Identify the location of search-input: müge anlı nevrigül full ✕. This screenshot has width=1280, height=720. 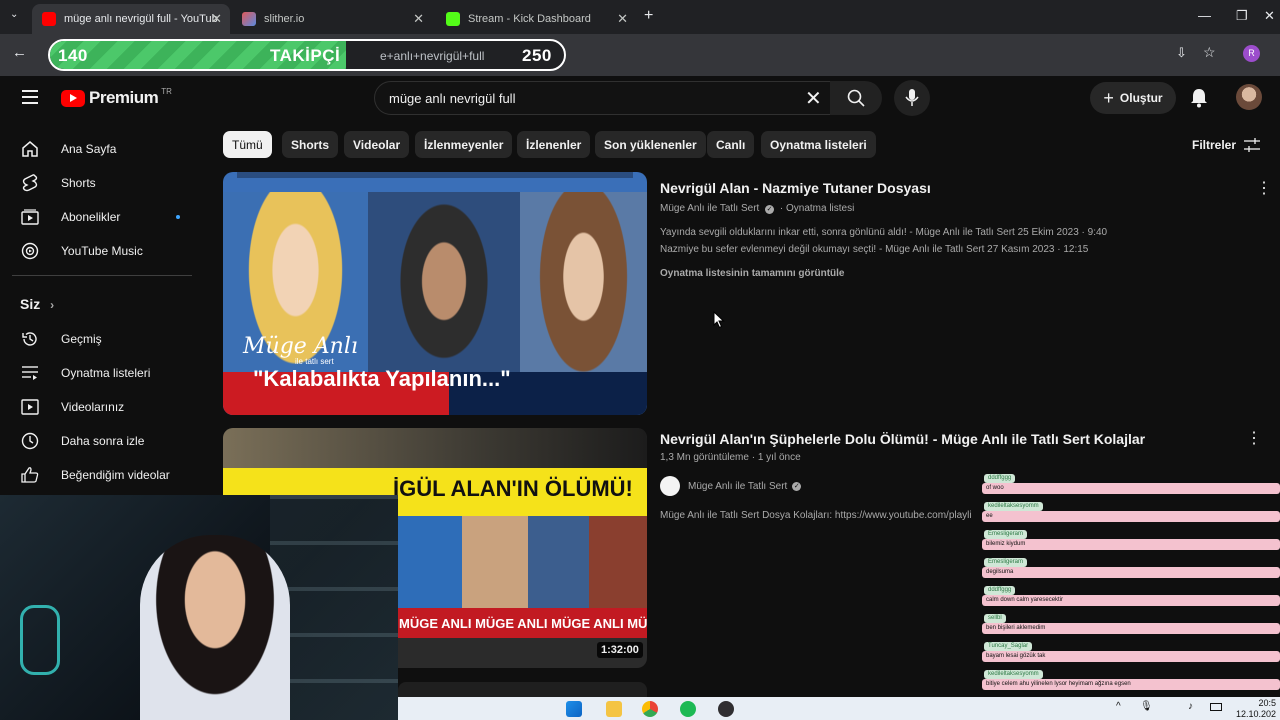
(606, 98).